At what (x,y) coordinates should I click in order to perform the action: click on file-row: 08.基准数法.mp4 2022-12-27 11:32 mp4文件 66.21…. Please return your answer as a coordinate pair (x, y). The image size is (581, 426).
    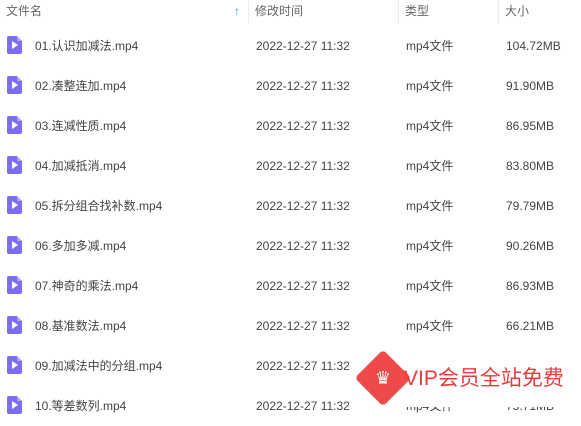
    Looking at the image, I should click on (290, 326).